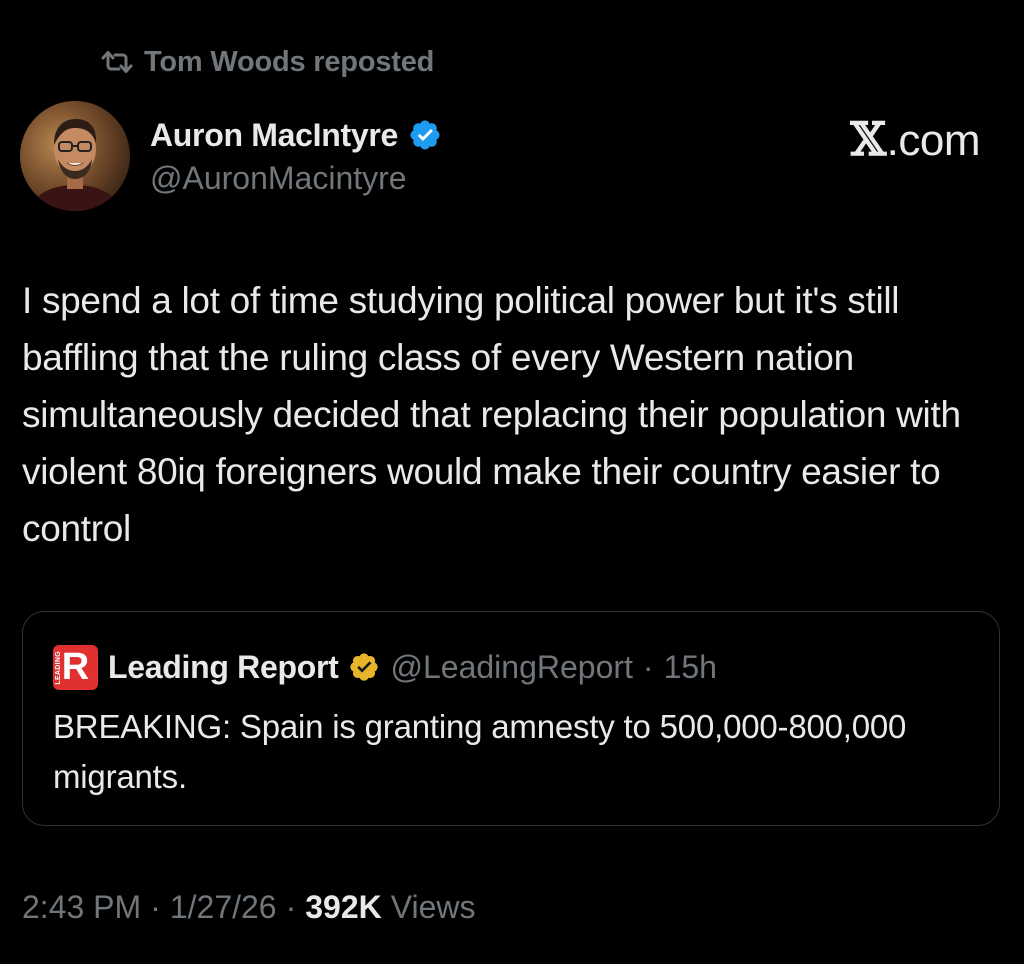  I want to click on quoted-tweet-time: 15h, so click(690, 667).